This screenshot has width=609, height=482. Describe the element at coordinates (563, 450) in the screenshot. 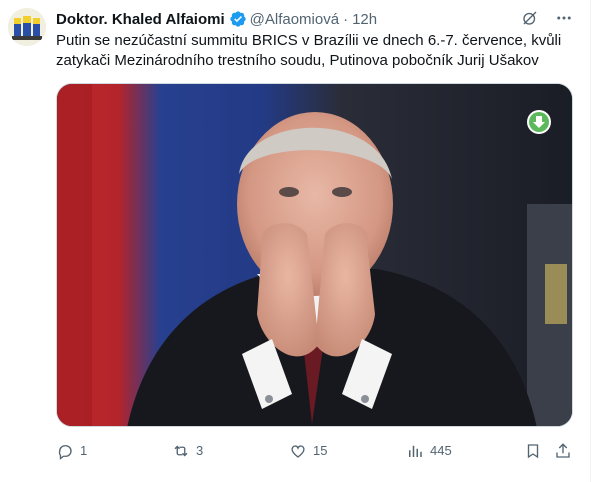

I see `share-icon` at that location.